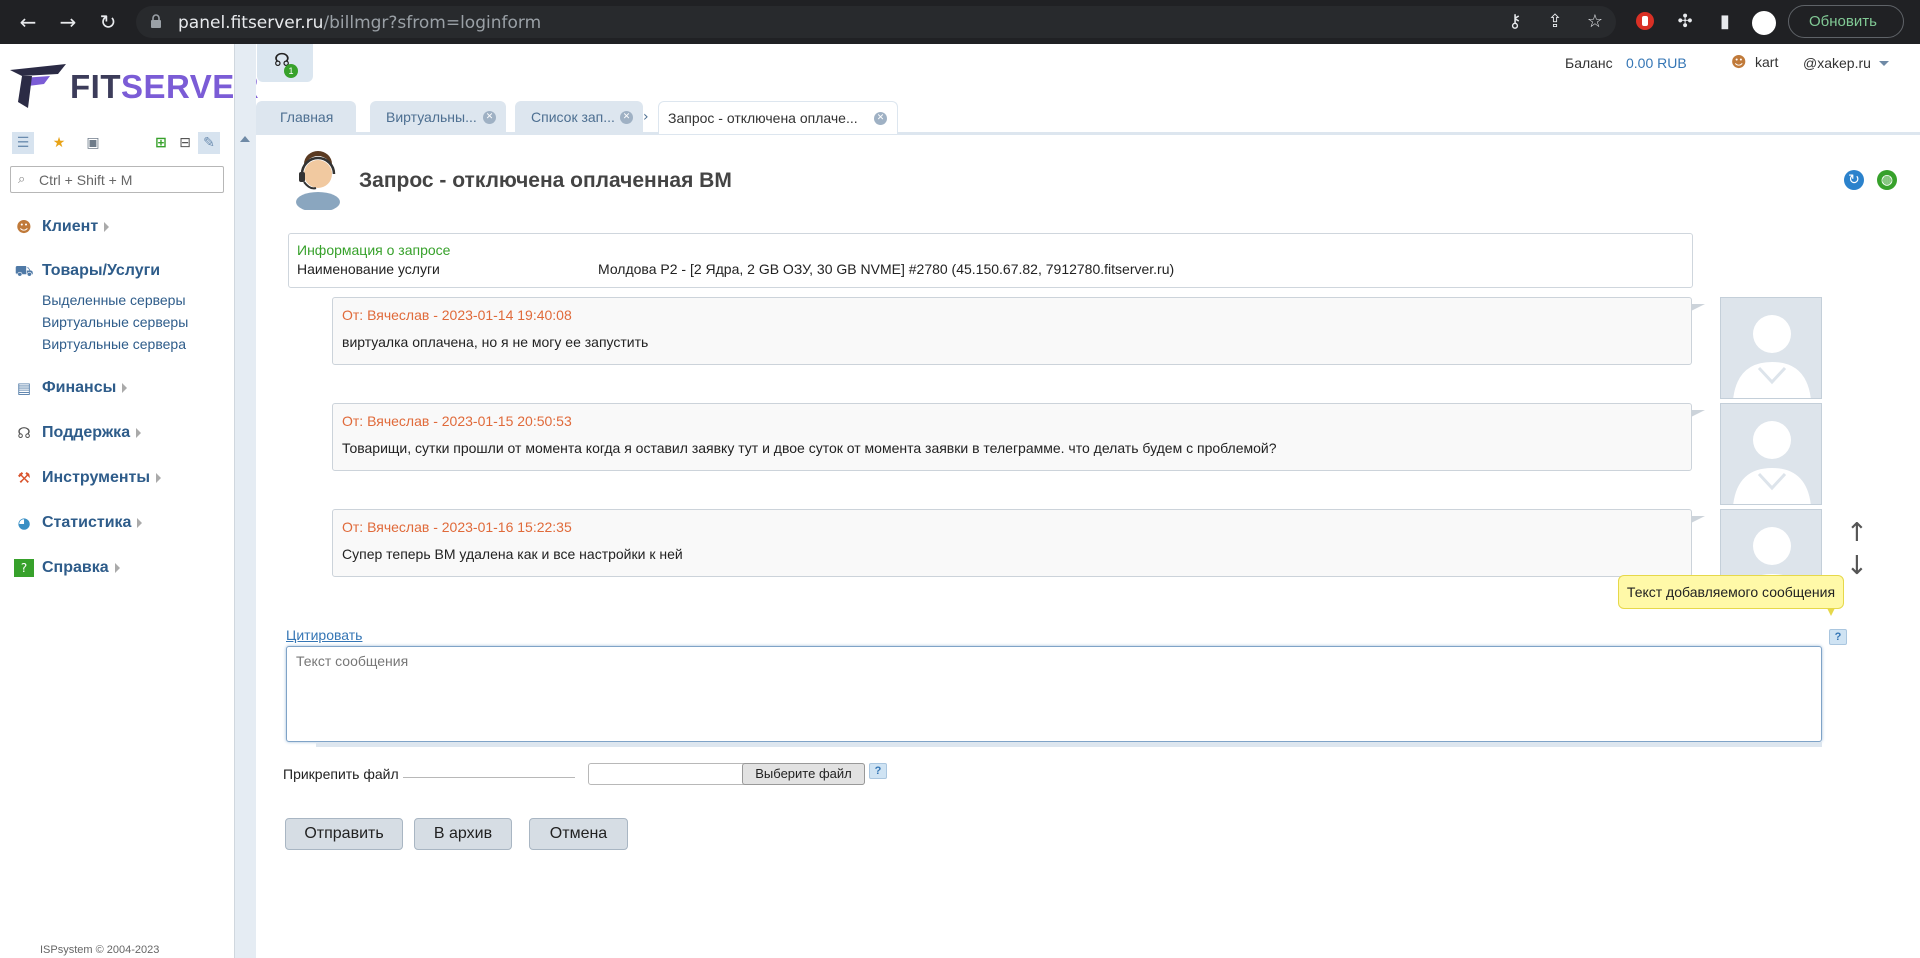 The image size is (1920, 958). I want to click on puzzle-icon: ✣, so click(1685, 22).